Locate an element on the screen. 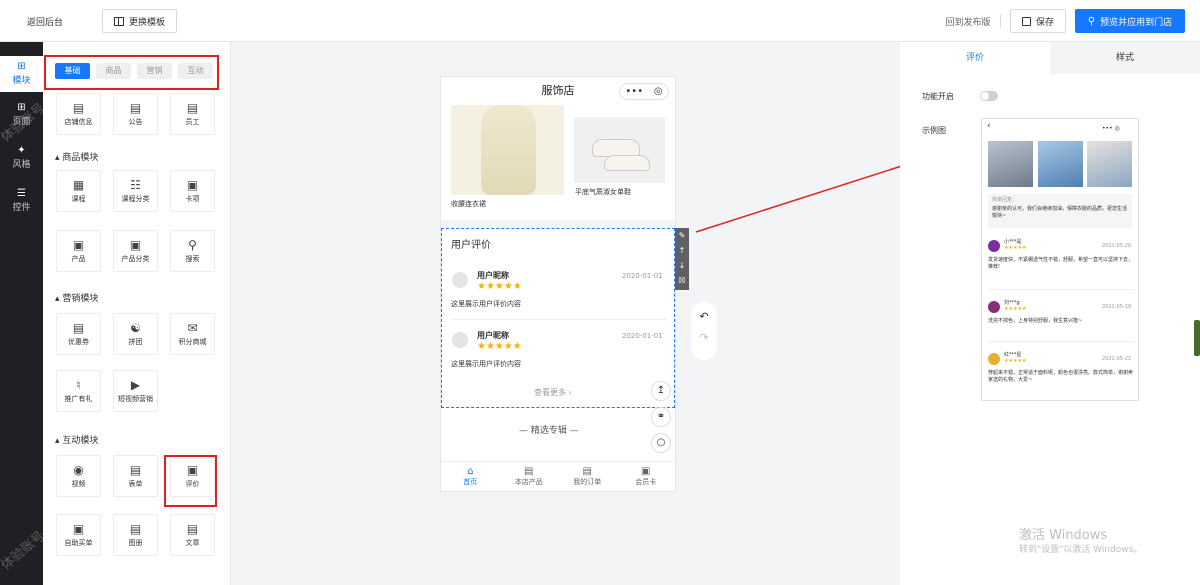 This screenshot has height=585, width=1200. module-staff: ▤ 员工 is located at coordinates (192, 114).